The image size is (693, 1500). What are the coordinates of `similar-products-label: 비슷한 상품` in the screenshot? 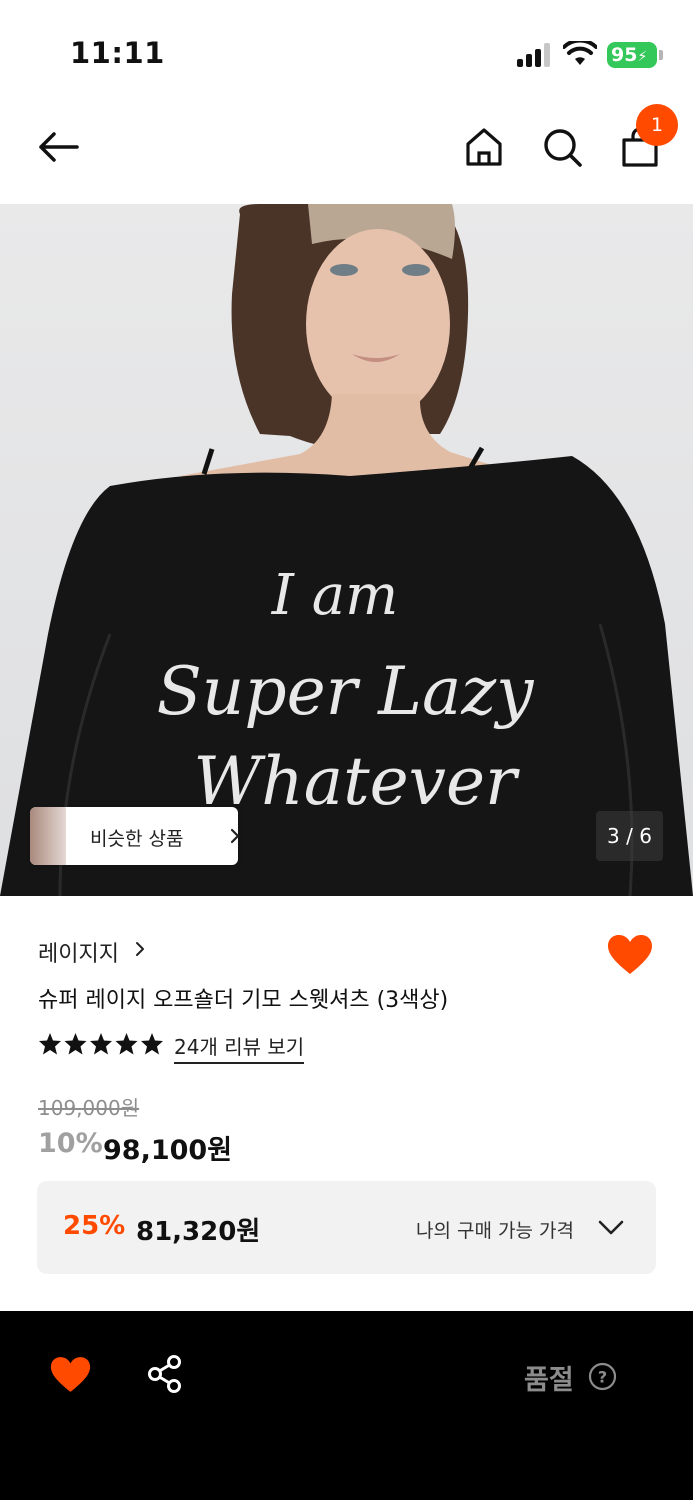 It's located at (137, 839).